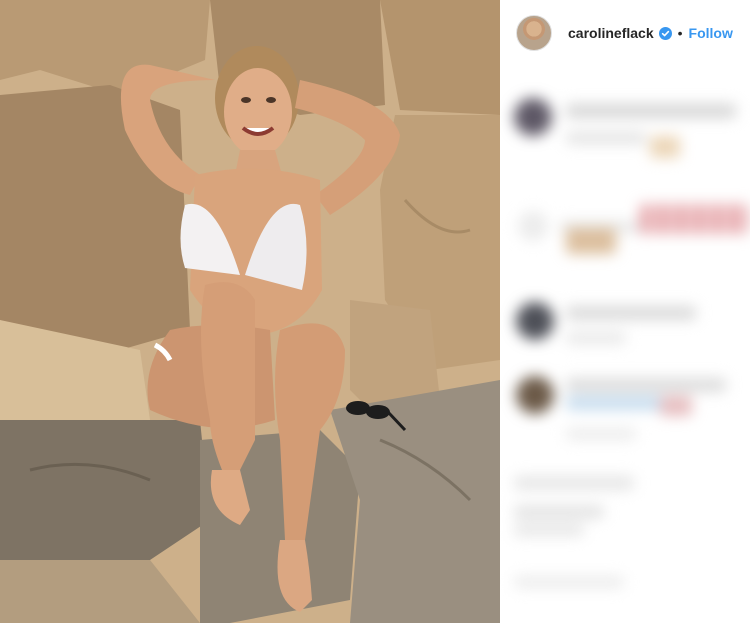 Image resolution: width=750 pixels, height=623 pixels. What do you see at coordinates (611, 33) in the screenshot?
I see `username-link: carolineflack` at bounding box center [611, 33].